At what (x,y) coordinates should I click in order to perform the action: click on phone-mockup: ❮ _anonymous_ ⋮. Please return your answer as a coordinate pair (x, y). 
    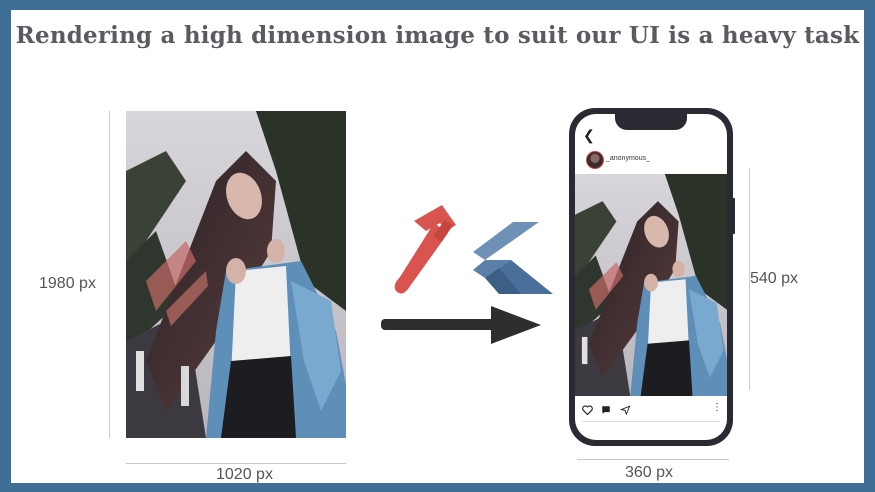
    Looking at the image, I should click on (651, 277).